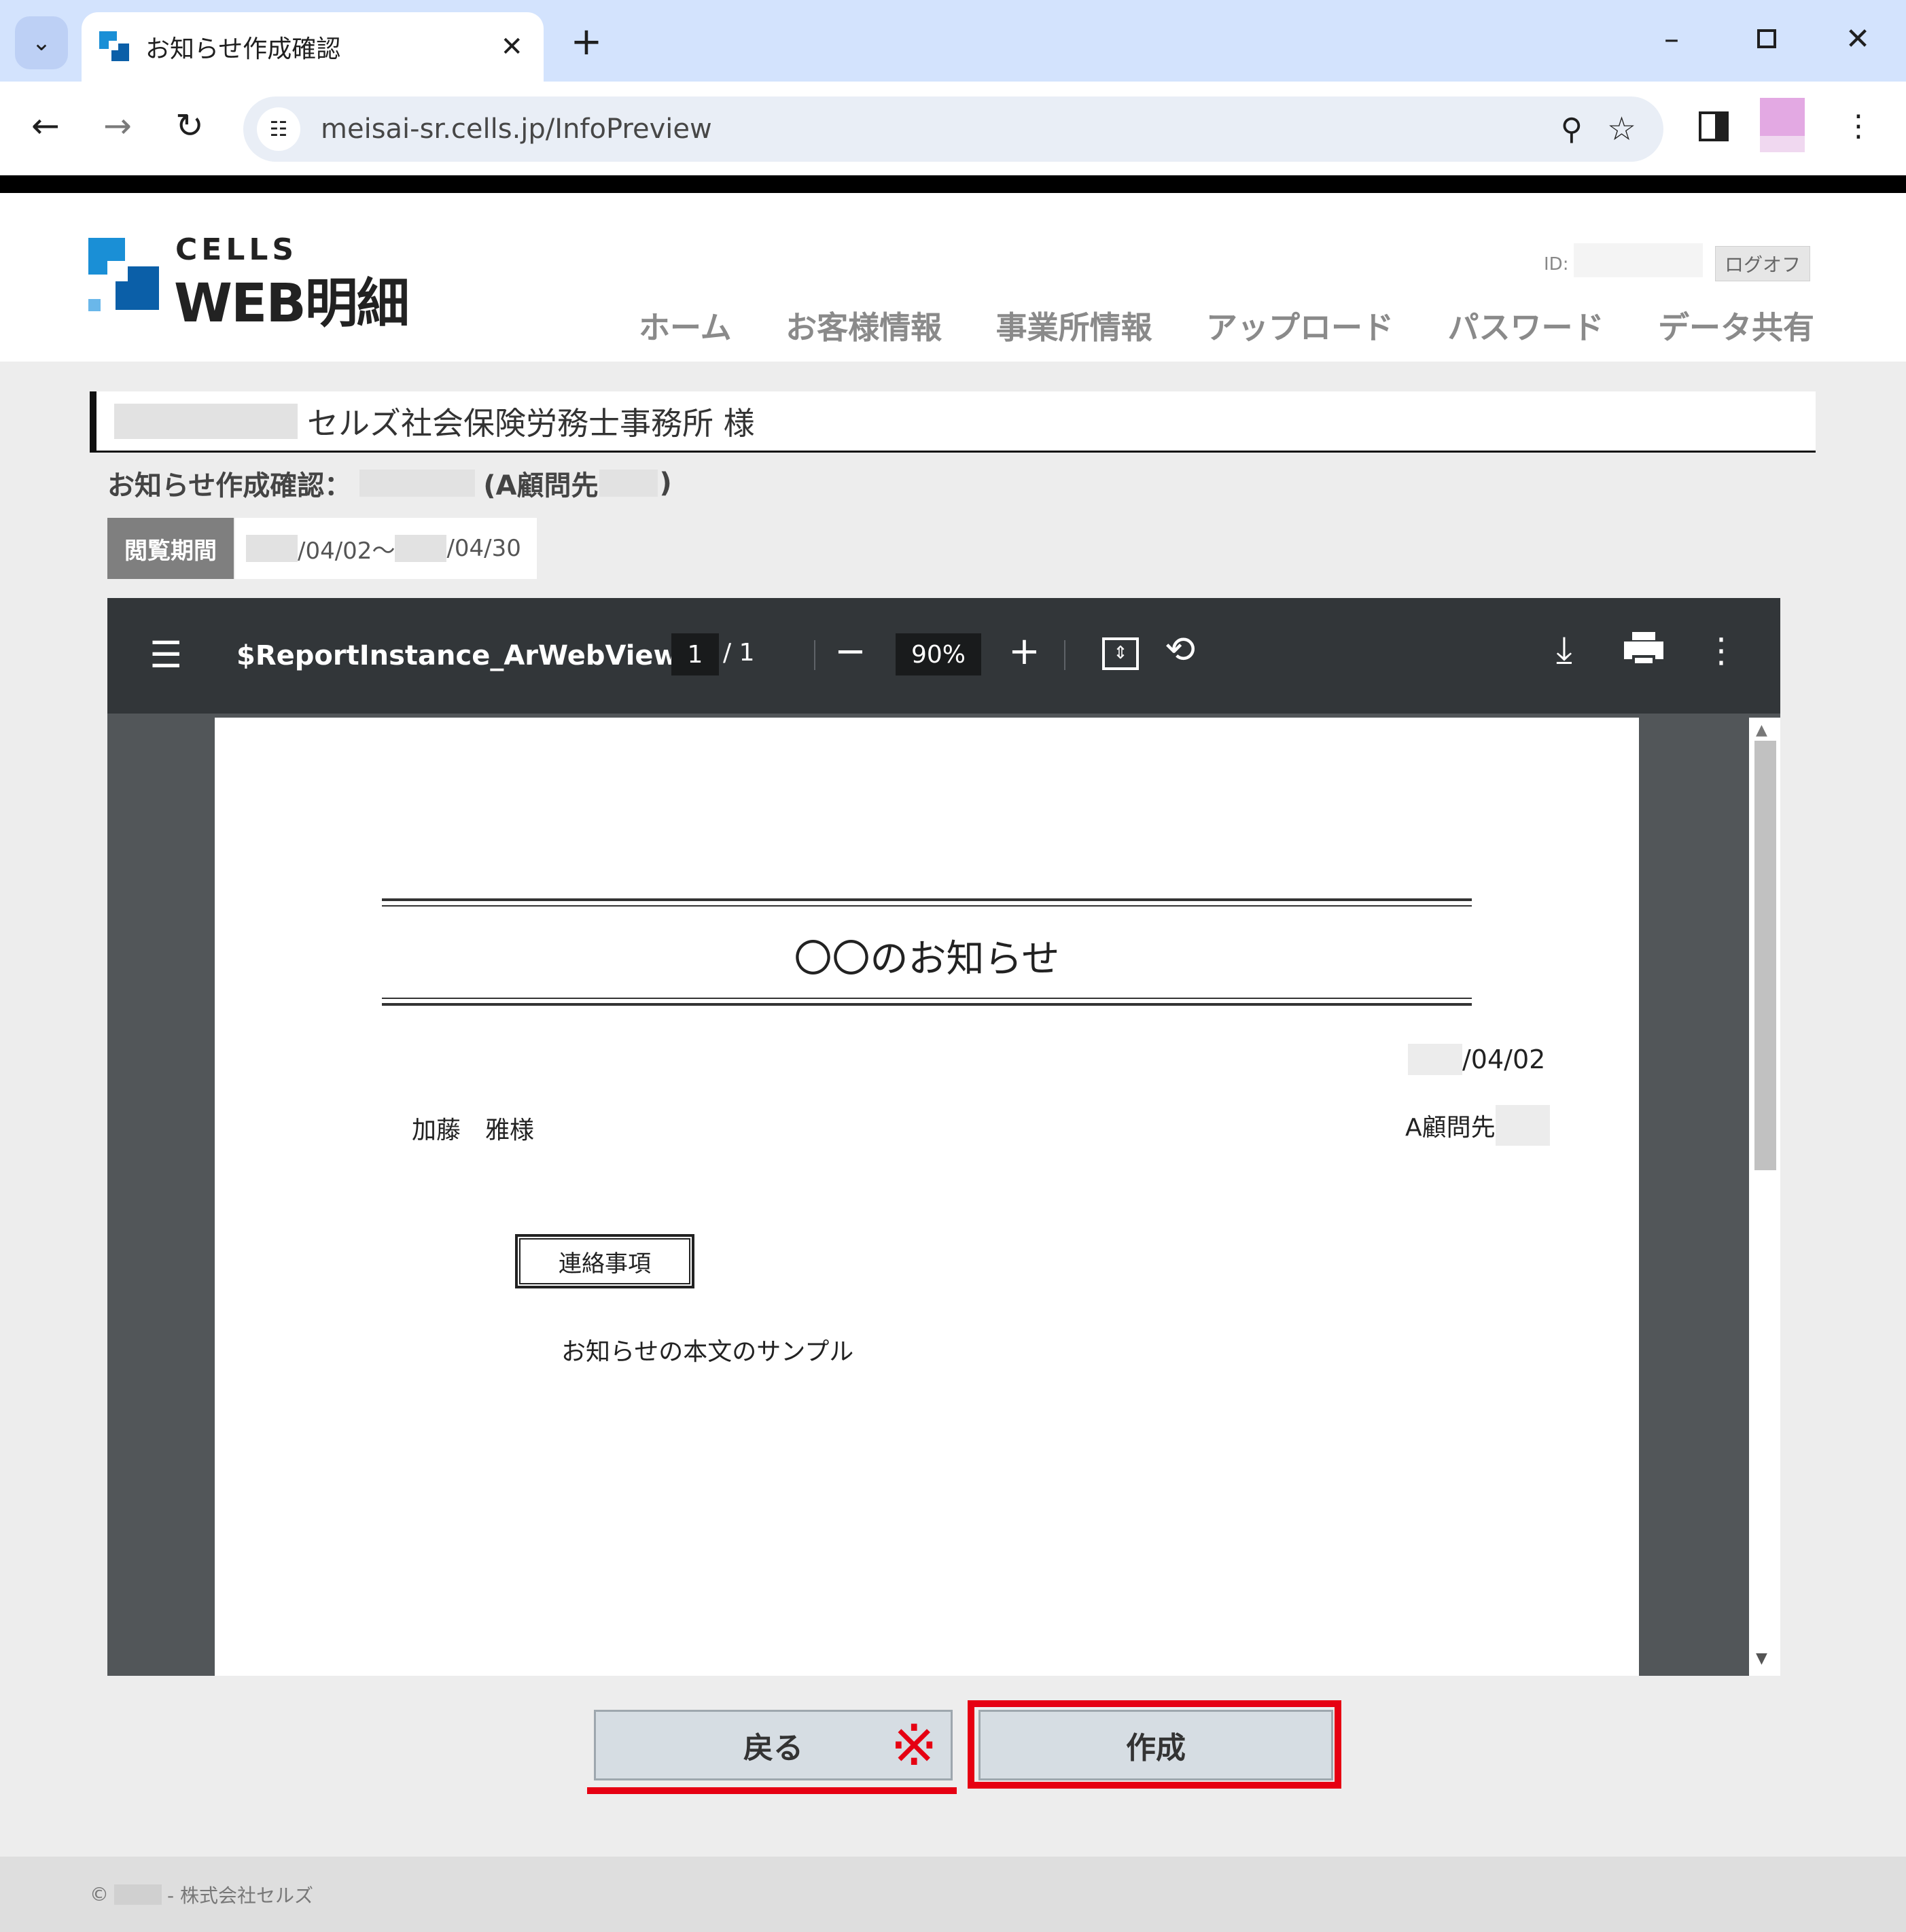 Image resolution: width=1906 pixels, height=1932 pixels. Describe the element at coordinates (125, 278) in the screenshot. I see `cells-logo-icon` at that location.